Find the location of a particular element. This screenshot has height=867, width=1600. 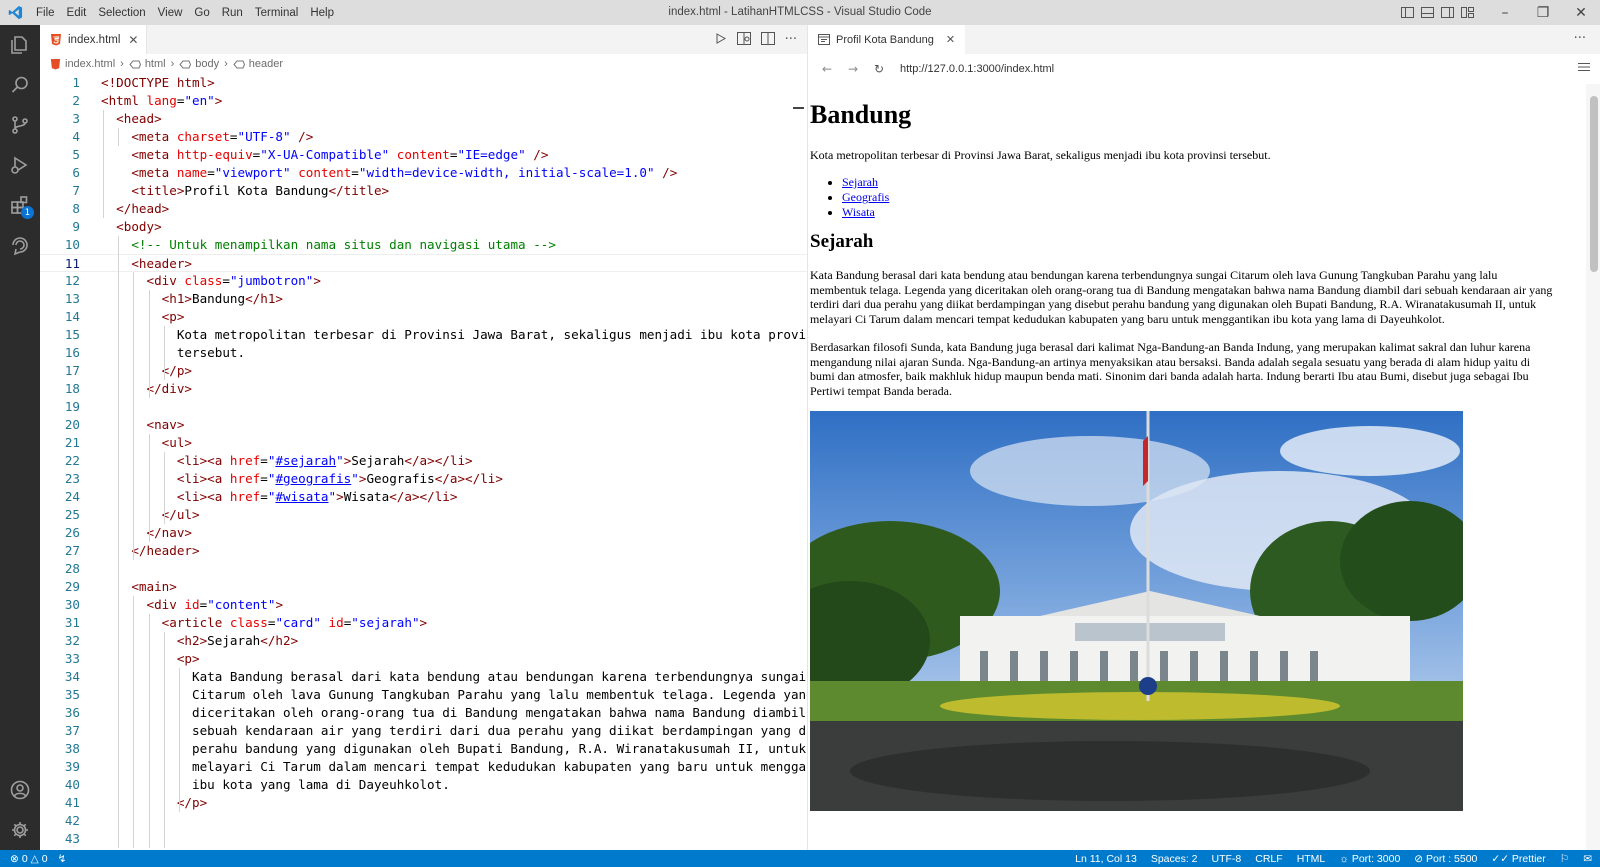

menu-file: File is located at coordinates (45, 13).